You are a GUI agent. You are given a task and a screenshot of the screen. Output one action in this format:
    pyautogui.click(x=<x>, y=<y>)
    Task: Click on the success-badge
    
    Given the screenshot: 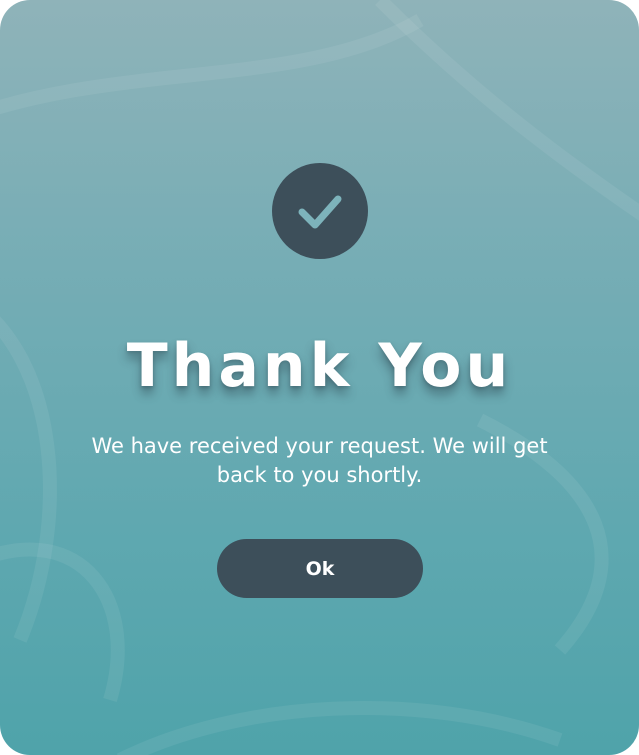 What is the action you would take?
    pyautogui.click(x=320, y=211)
    